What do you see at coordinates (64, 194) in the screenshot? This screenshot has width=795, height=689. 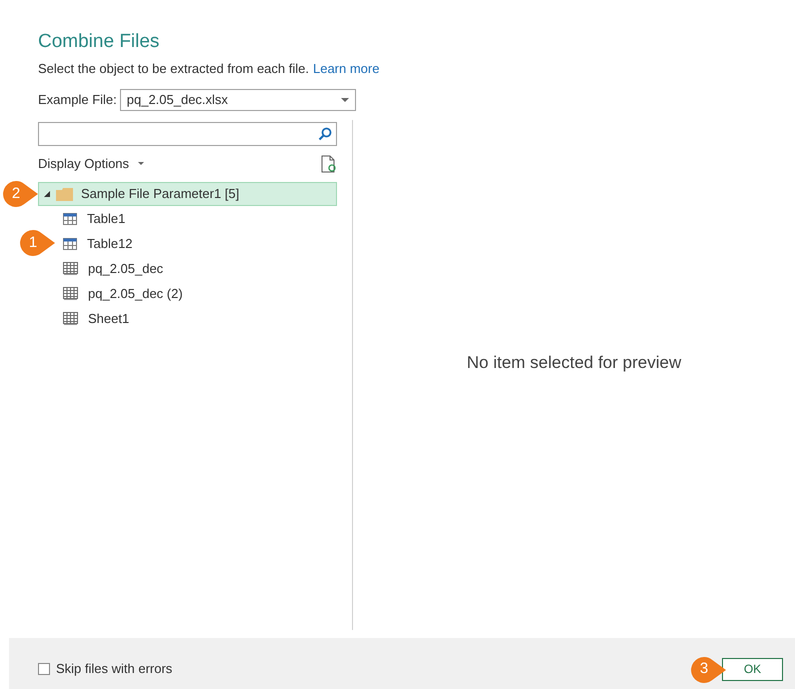 I see `folder-icon` at bounding box center [64, 194].